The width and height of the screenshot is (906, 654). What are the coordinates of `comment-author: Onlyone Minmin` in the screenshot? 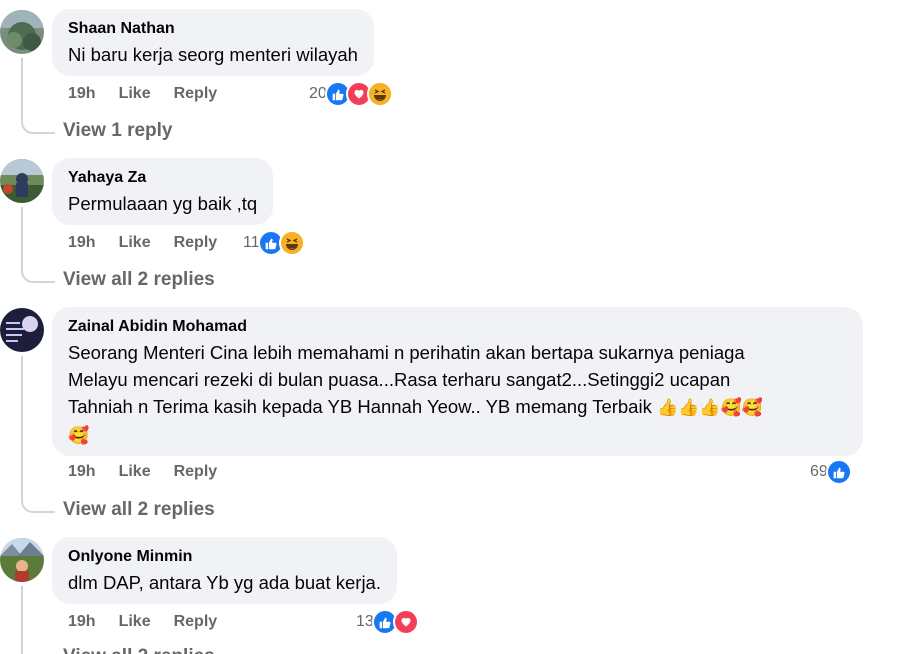 It's located at (224, 557).